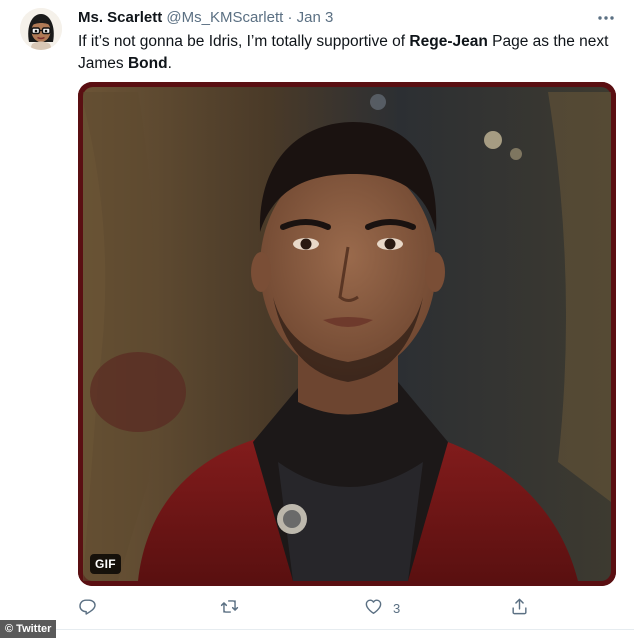  What do you see at coordinates (313, 608) in the screenshot?
I see `tweet-actions: 3` at bounding box center [313, 608].